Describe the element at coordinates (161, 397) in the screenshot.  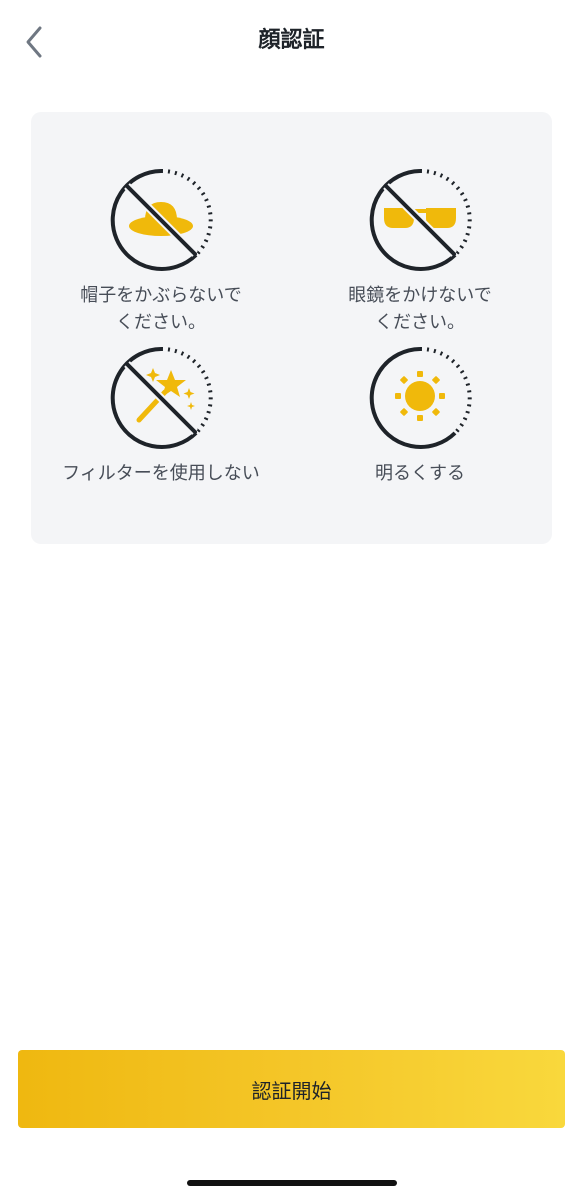
I see `no-filter-icon` at that location.